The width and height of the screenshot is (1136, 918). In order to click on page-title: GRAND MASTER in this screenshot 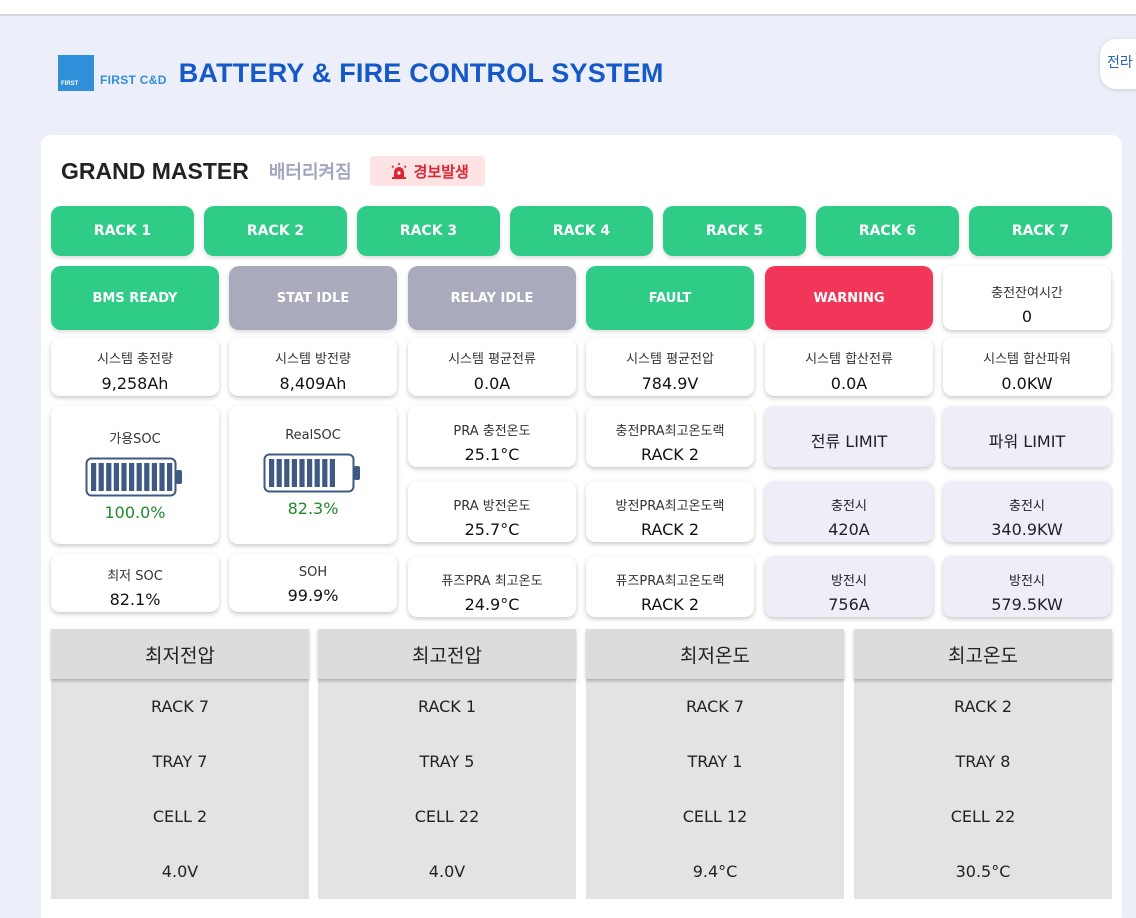, I will do `click(155, 170)`.